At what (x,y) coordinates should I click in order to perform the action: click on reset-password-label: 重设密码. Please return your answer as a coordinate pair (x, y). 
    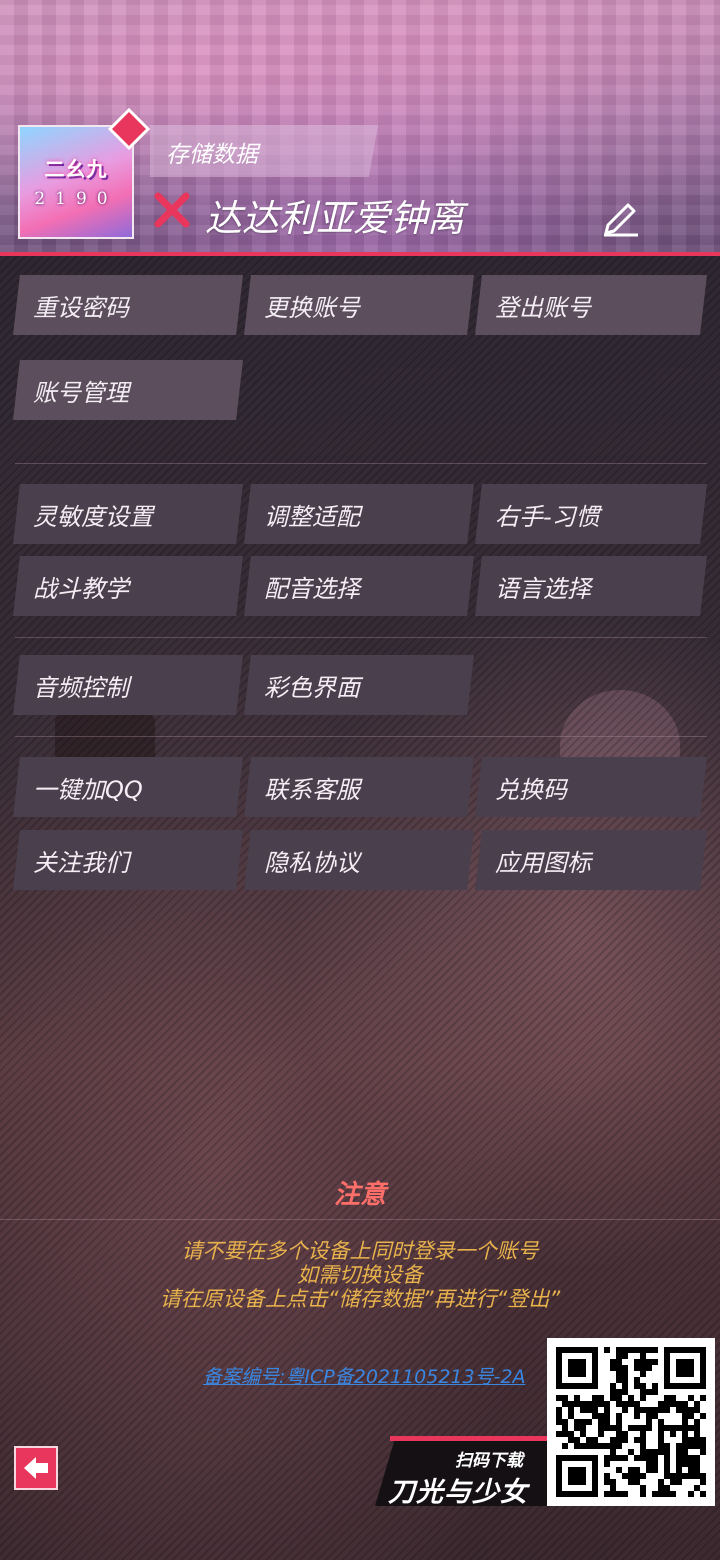
    Looking at the image, I should click on (81, 308).